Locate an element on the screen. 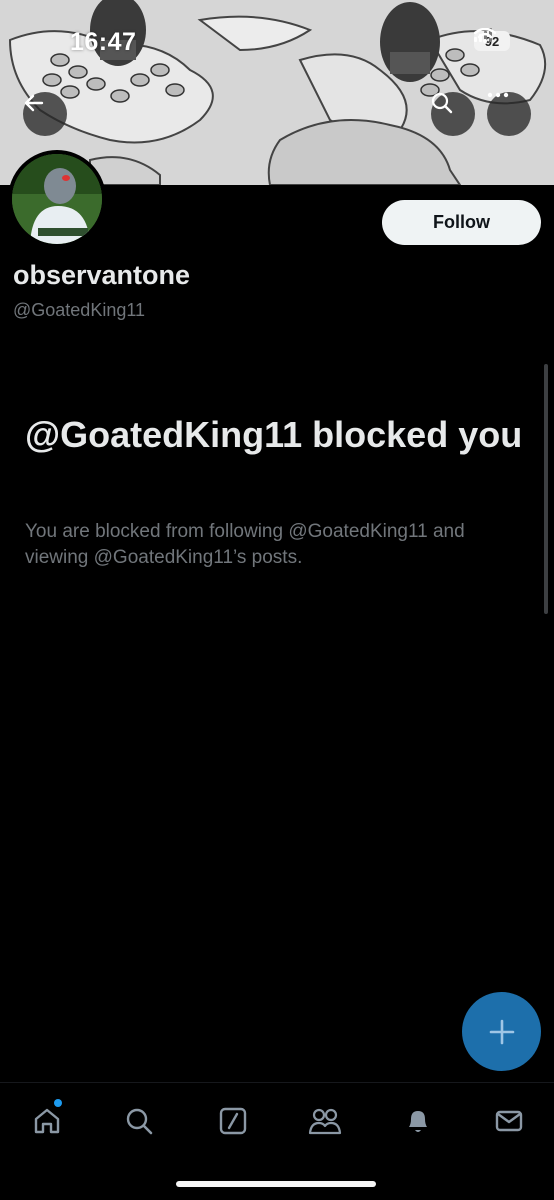 This screenshot has width=554, height=1200. scrollbar is located at coordinates (546, 489).